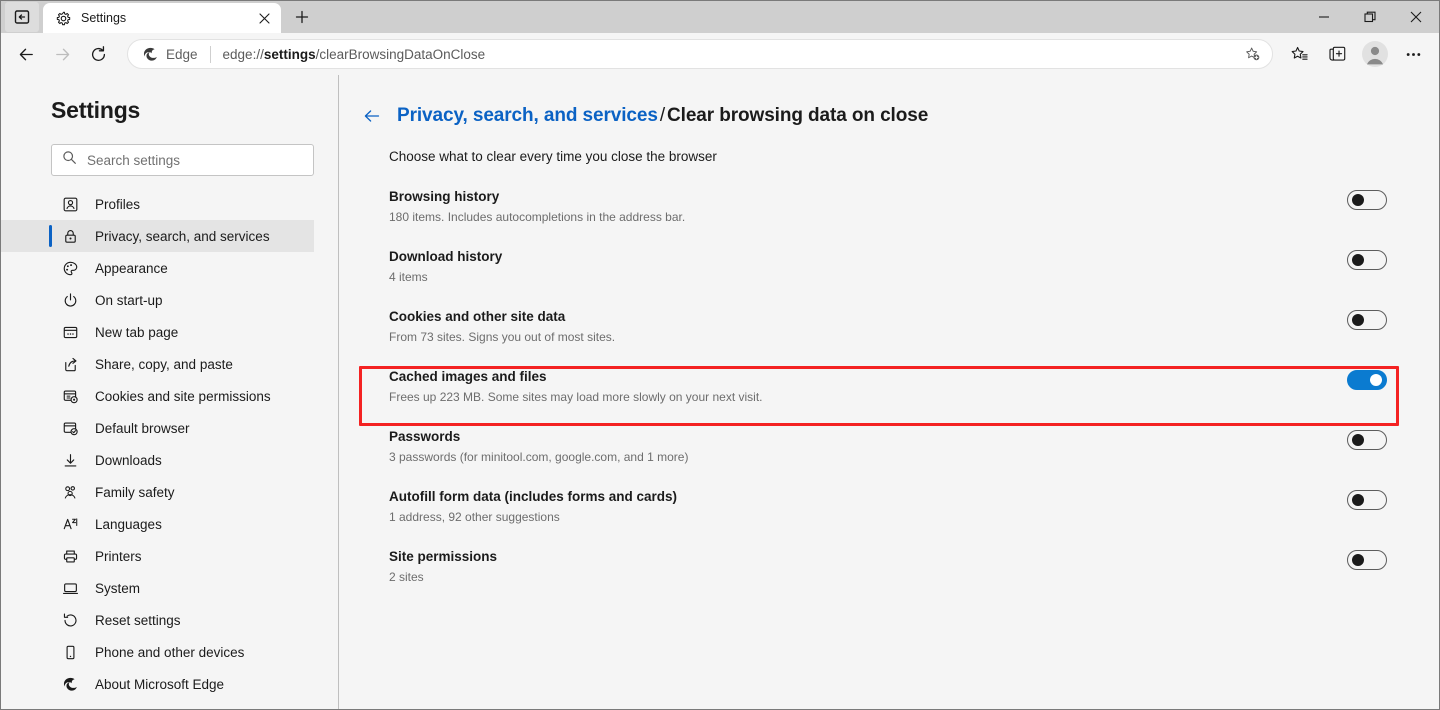 The width and height of the screenshot is (1440, 710). What do you see at coordinates (98, 54) in the screenshot?
I see `refresh-button` at bounding box center [98, 54].